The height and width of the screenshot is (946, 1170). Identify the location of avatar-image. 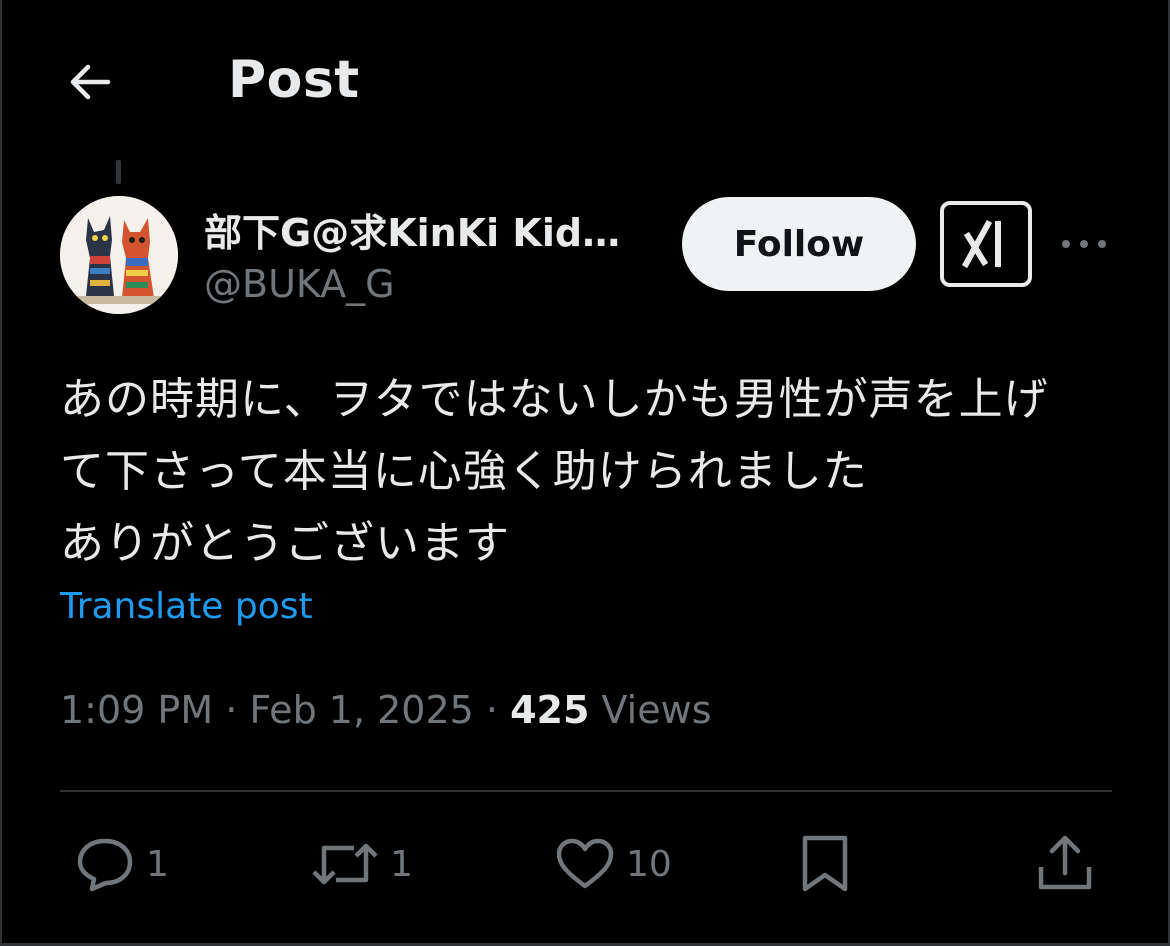
(119, 255).